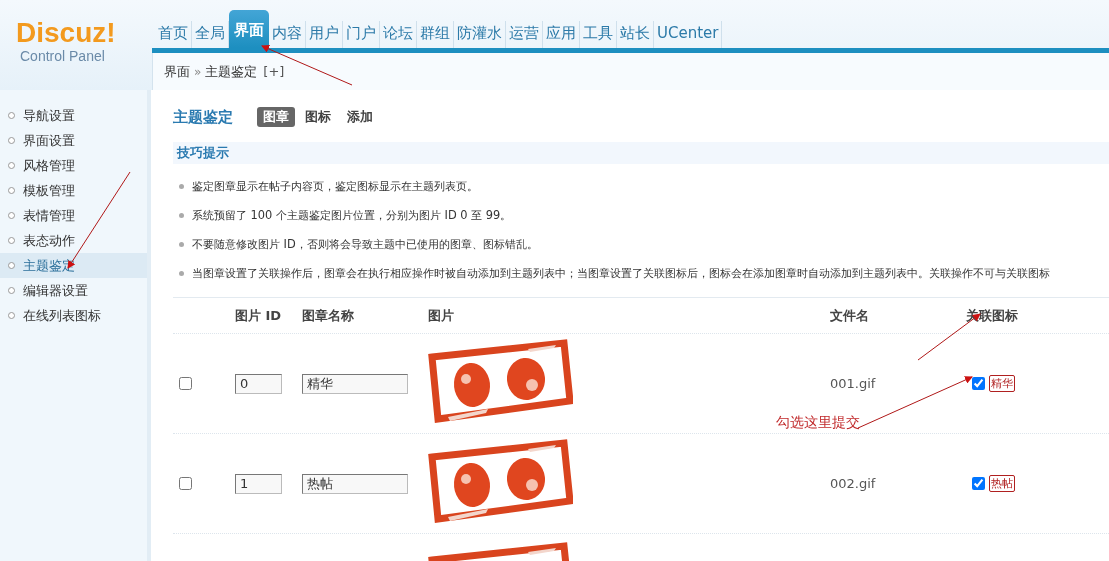  What do you see at coordinates (258, 483) in the screenshot?
I see `id-field: 1` at bounding box center [258, 483].